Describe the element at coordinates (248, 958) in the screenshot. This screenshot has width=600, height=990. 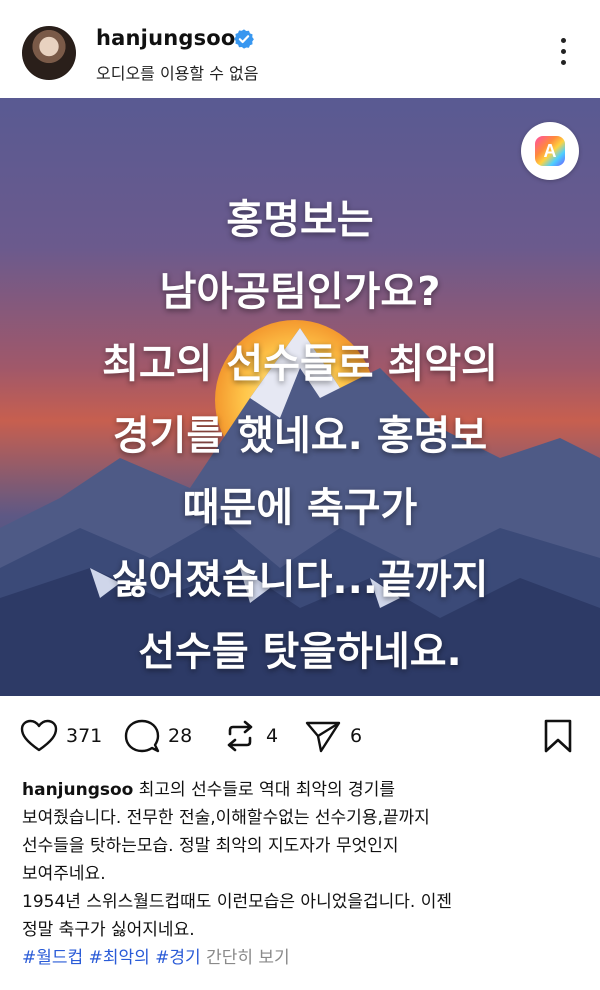
I see `see-less-link: 간단히 보기` at that location.